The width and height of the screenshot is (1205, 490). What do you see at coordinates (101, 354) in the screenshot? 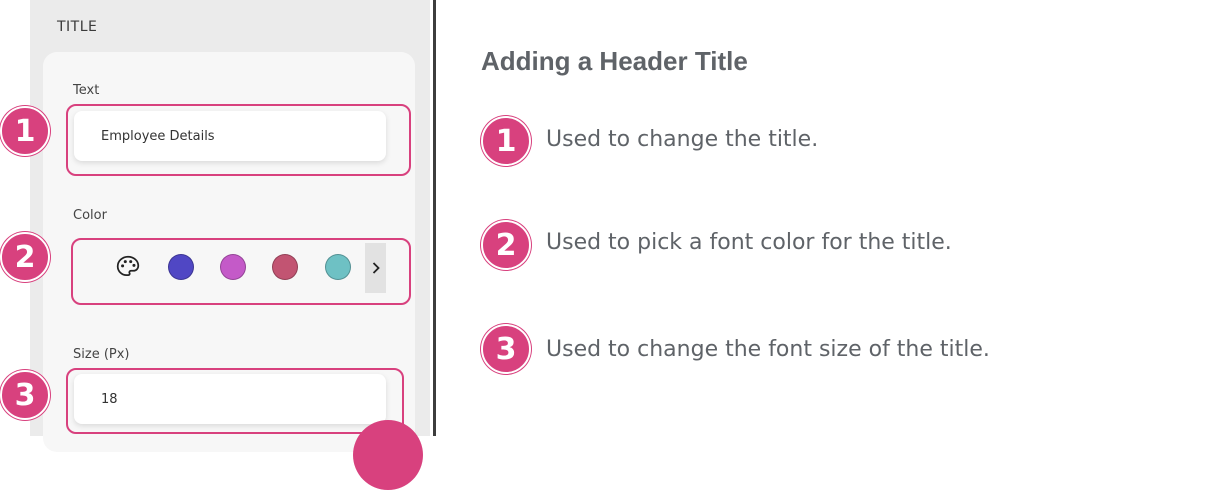
I see `size-field-label: Size (Px)` at bounding box center [101, 354].